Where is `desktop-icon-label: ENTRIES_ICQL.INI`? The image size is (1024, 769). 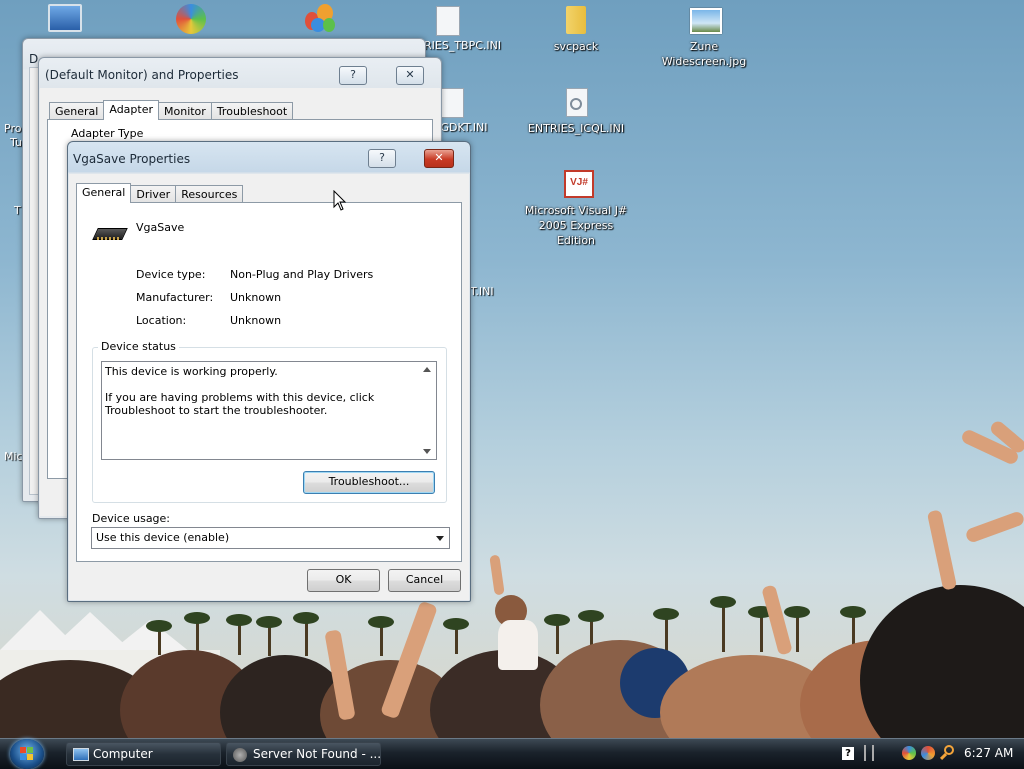
desktop-icon-label: ENTRIES_ICQL.INI is located at coordinates (576, 128).